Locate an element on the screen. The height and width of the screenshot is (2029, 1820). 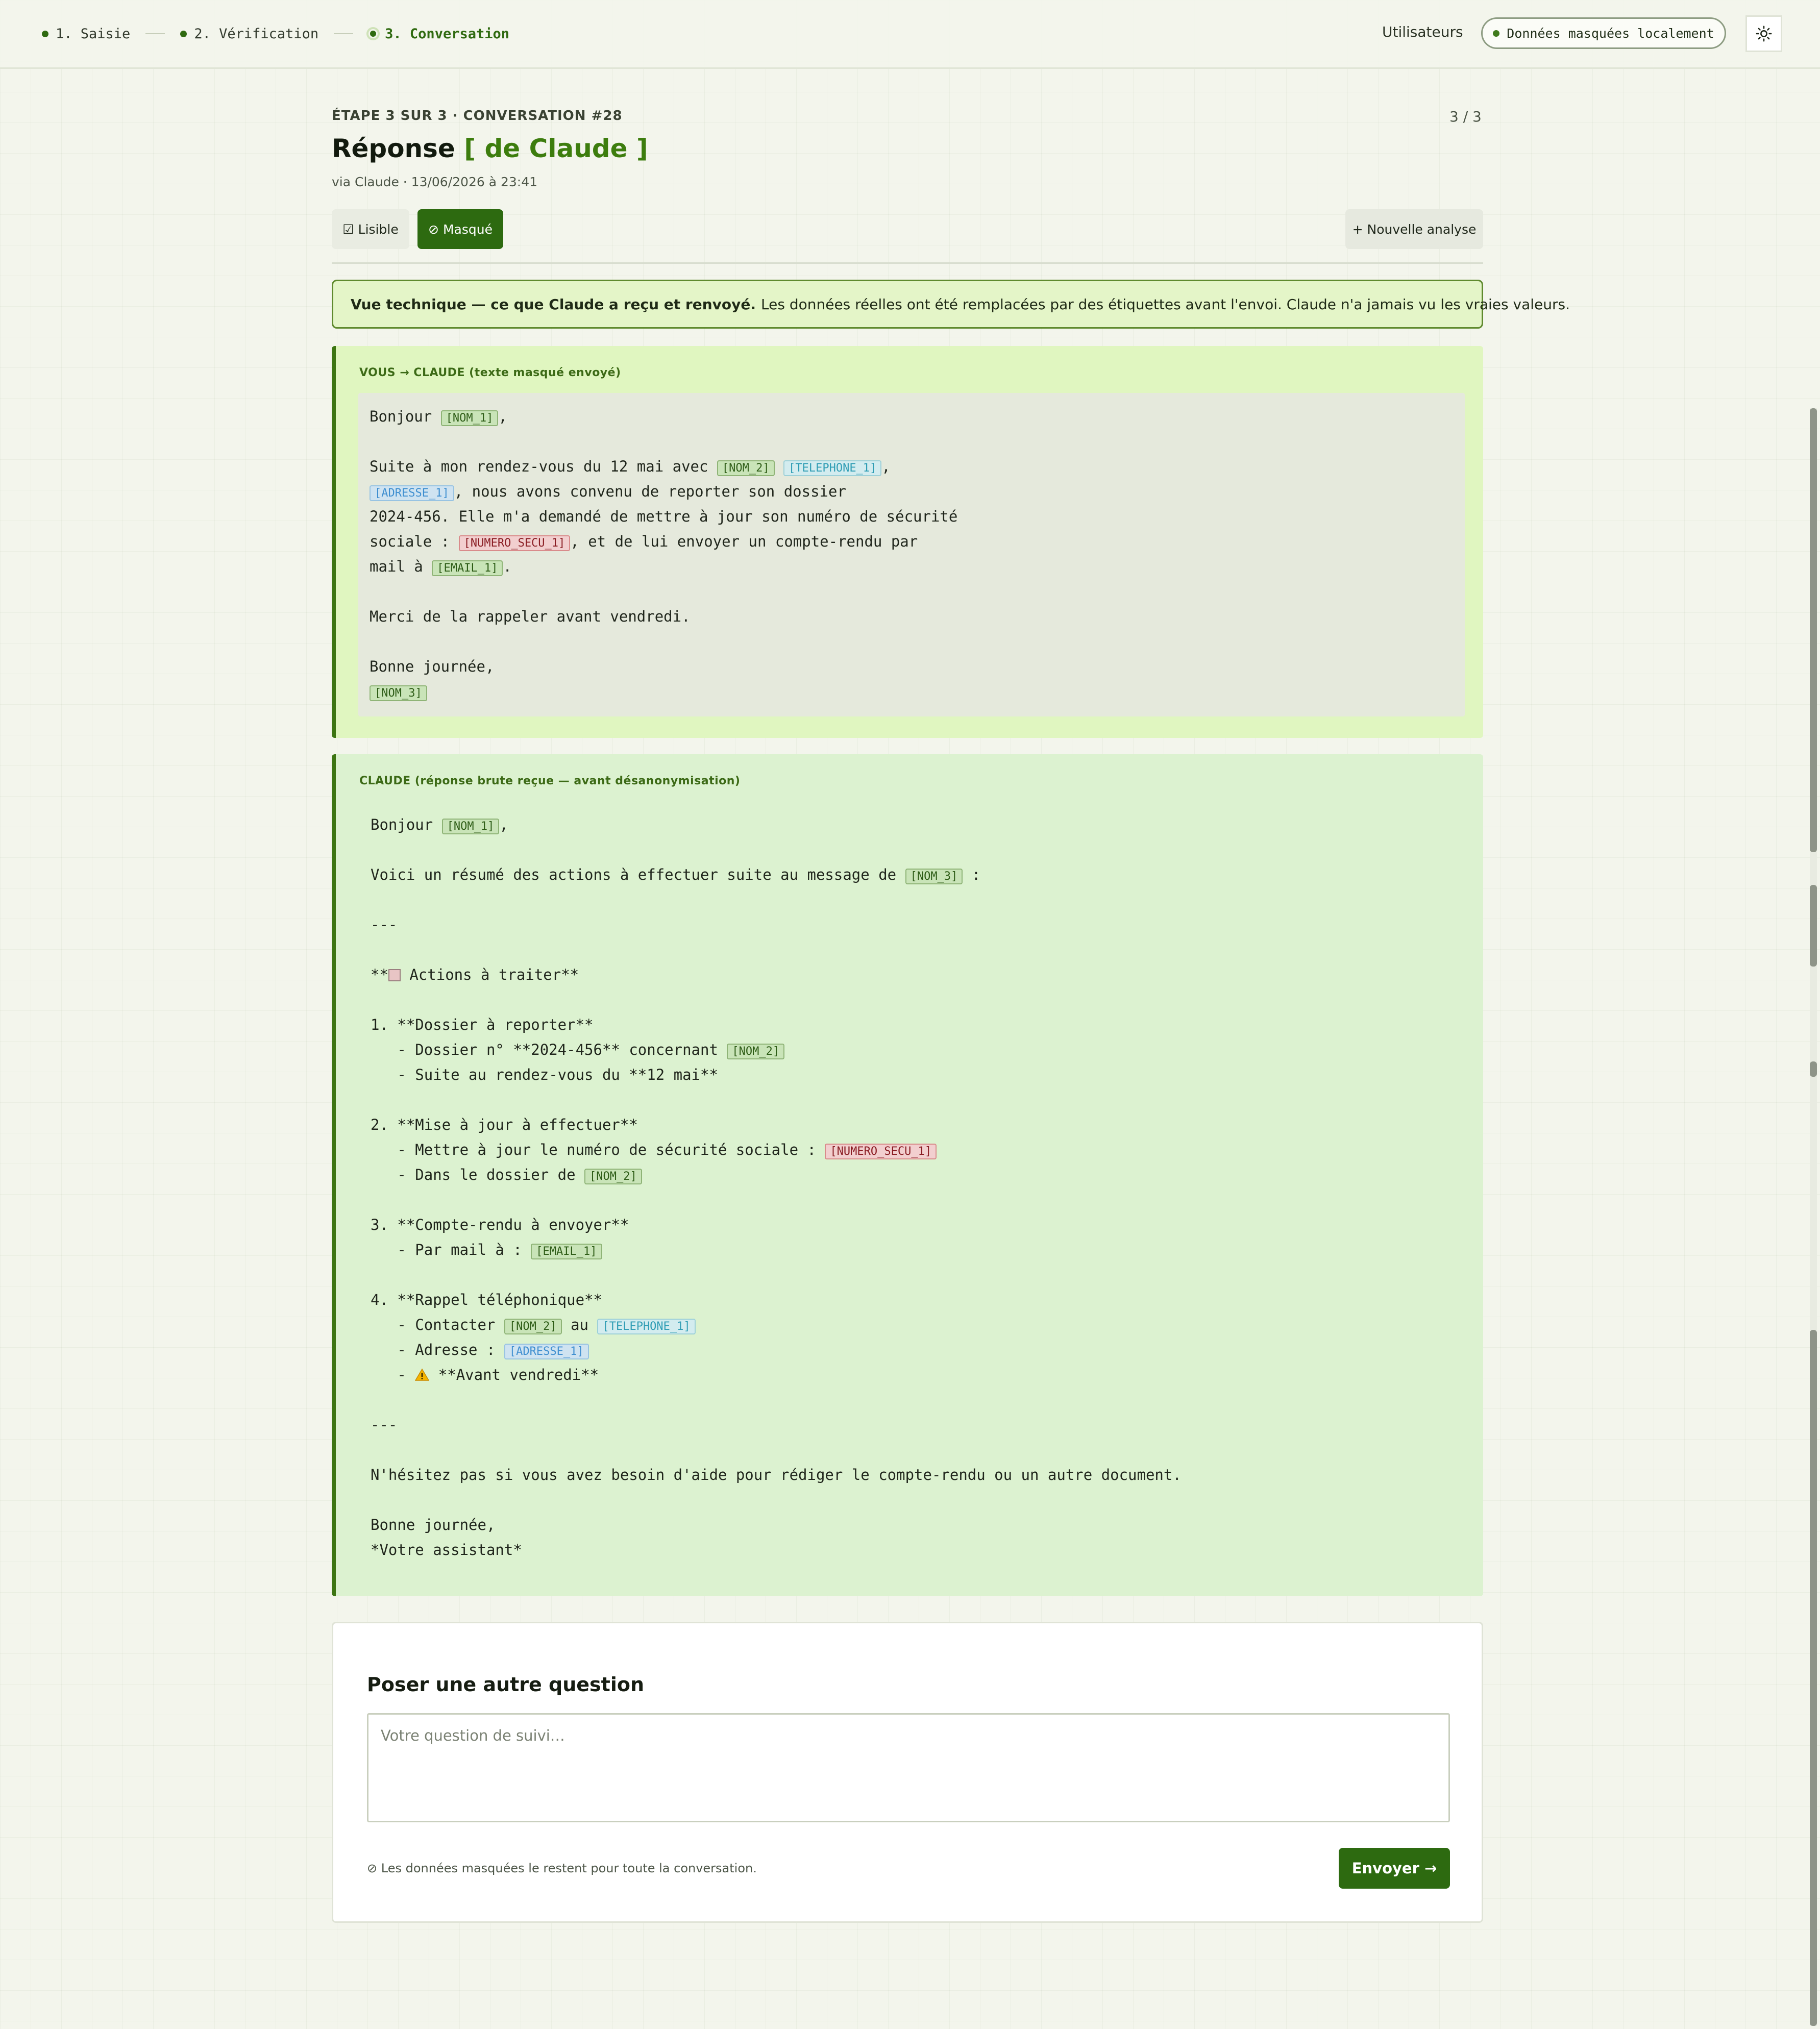
text-segment: ** is located at coordinates (379, 975).